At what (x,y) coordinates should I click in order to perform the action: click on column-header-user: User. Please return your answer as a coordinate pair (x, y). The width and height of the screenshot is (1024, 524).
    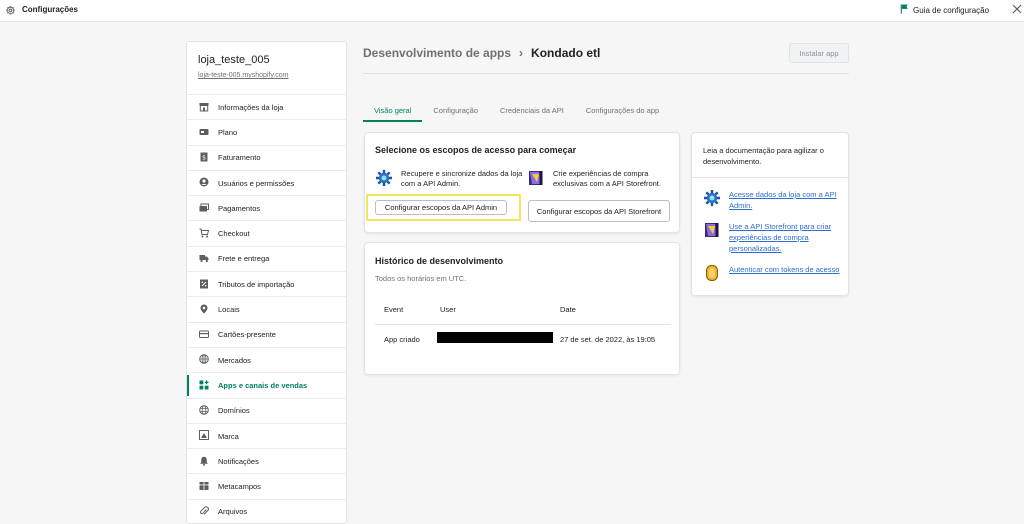
    Looking at the image, I should click on (448, 309).